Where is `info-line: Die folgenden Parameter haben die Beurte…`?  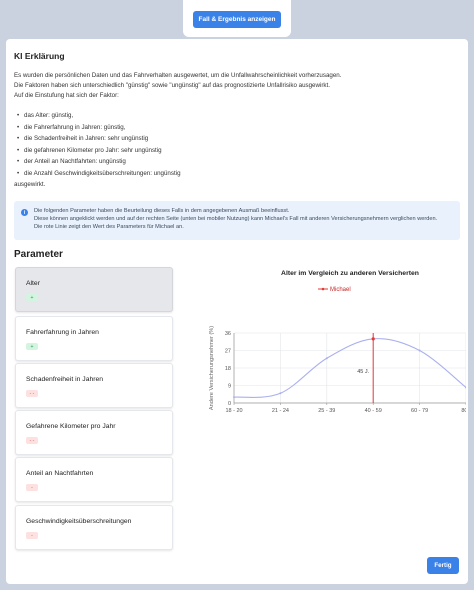 info-line: Die folgenden Parameter haben die Beurte… is located at coordinates (162, 211).